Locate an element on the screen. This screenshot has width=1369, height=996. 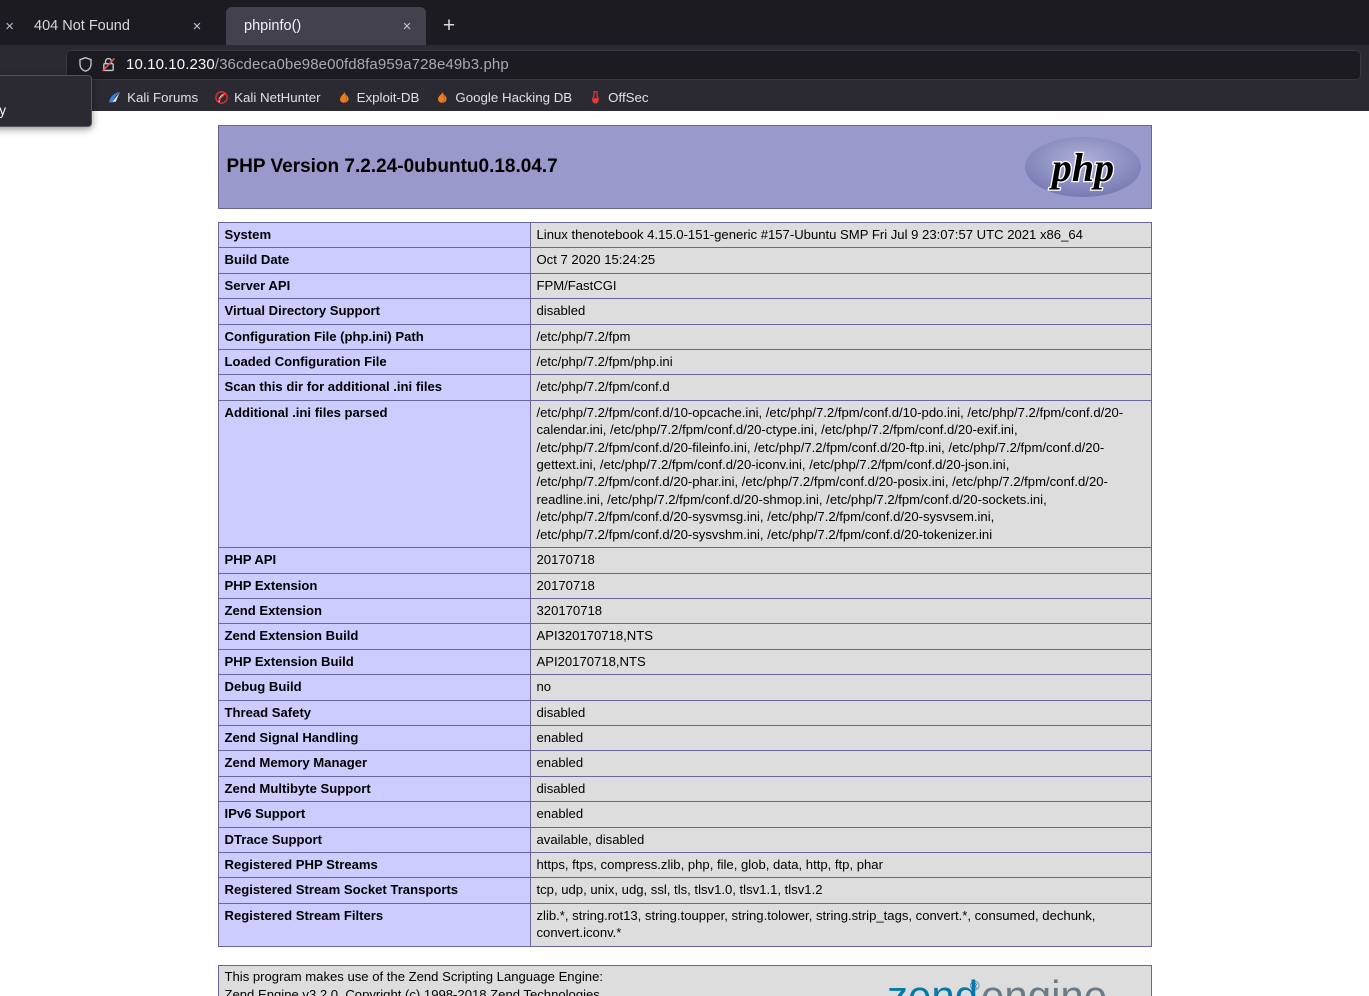
table-cell-key: Scan this dir for additional .ini files is located at coordinates (374, 387).